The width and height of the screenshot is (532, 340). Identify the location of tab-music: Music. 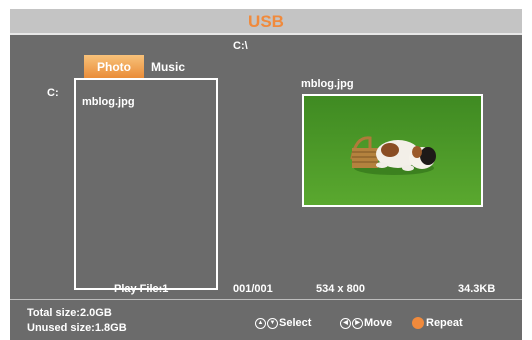
(168, 67).